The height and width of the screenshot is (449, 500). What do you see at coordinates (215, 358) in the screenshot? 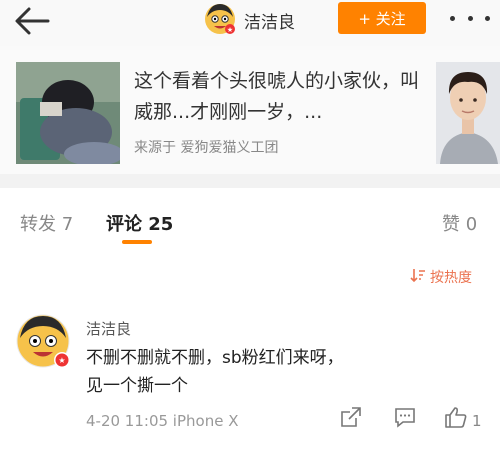
I see `comment-text-line-1: 不删不删就不删，sb粉红们来呀，` at bounding box center [215, 358].